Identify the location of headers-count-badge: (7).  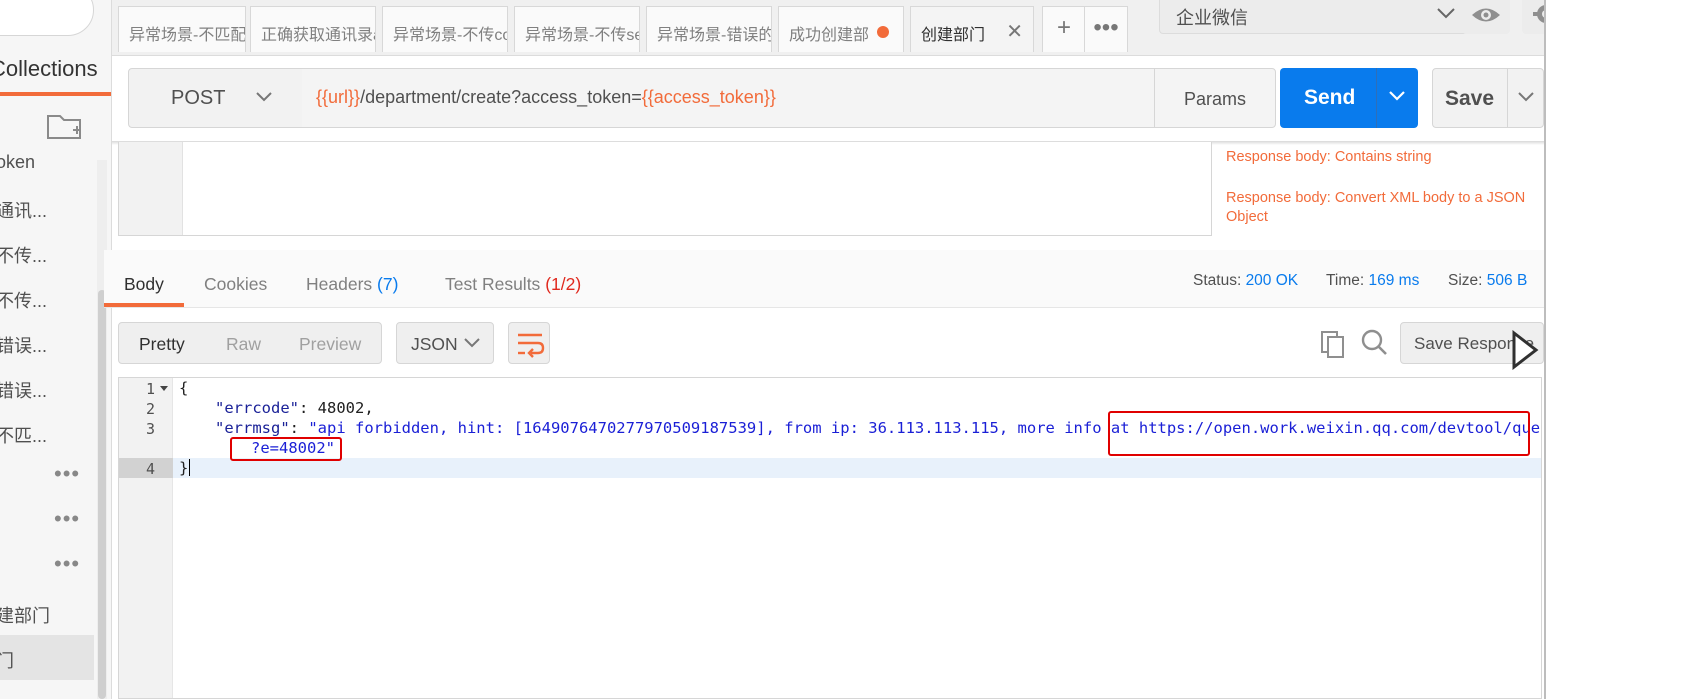
(388, 284).